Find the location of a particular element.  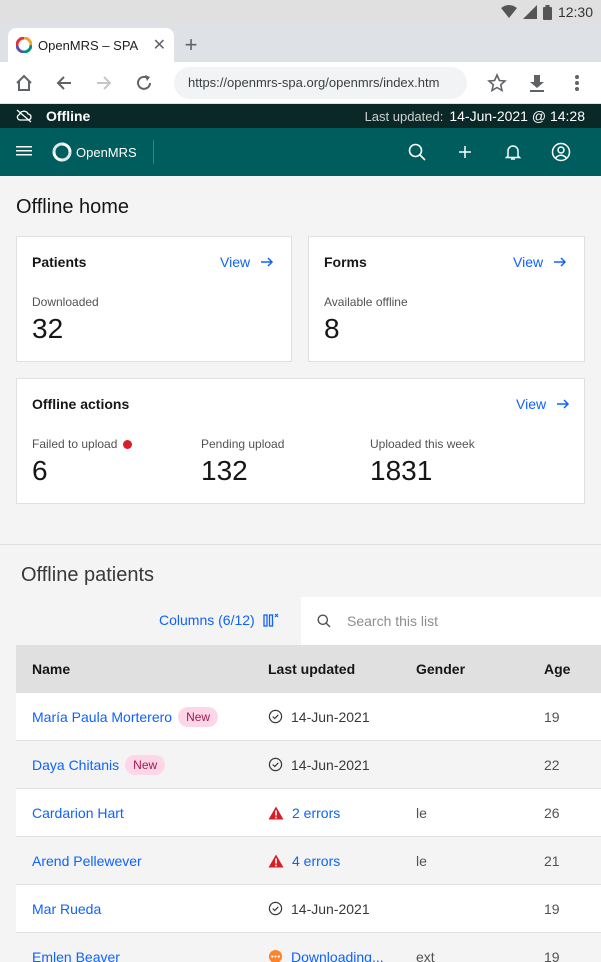

arrow-right-icon is located at coordinates (104, 82).